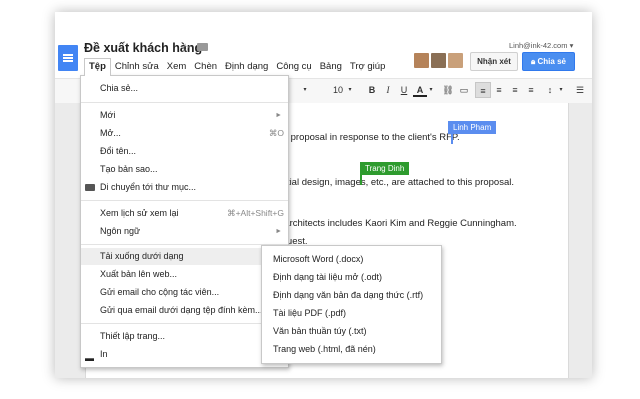  I want to click on text-color-button: A, so click(420, 89).